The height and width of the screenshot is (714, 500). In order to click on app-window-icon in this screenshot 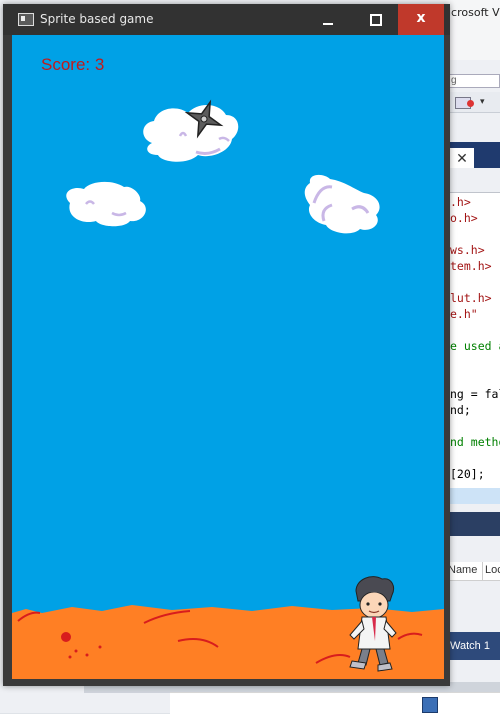, I will do `click(26, 19)`.